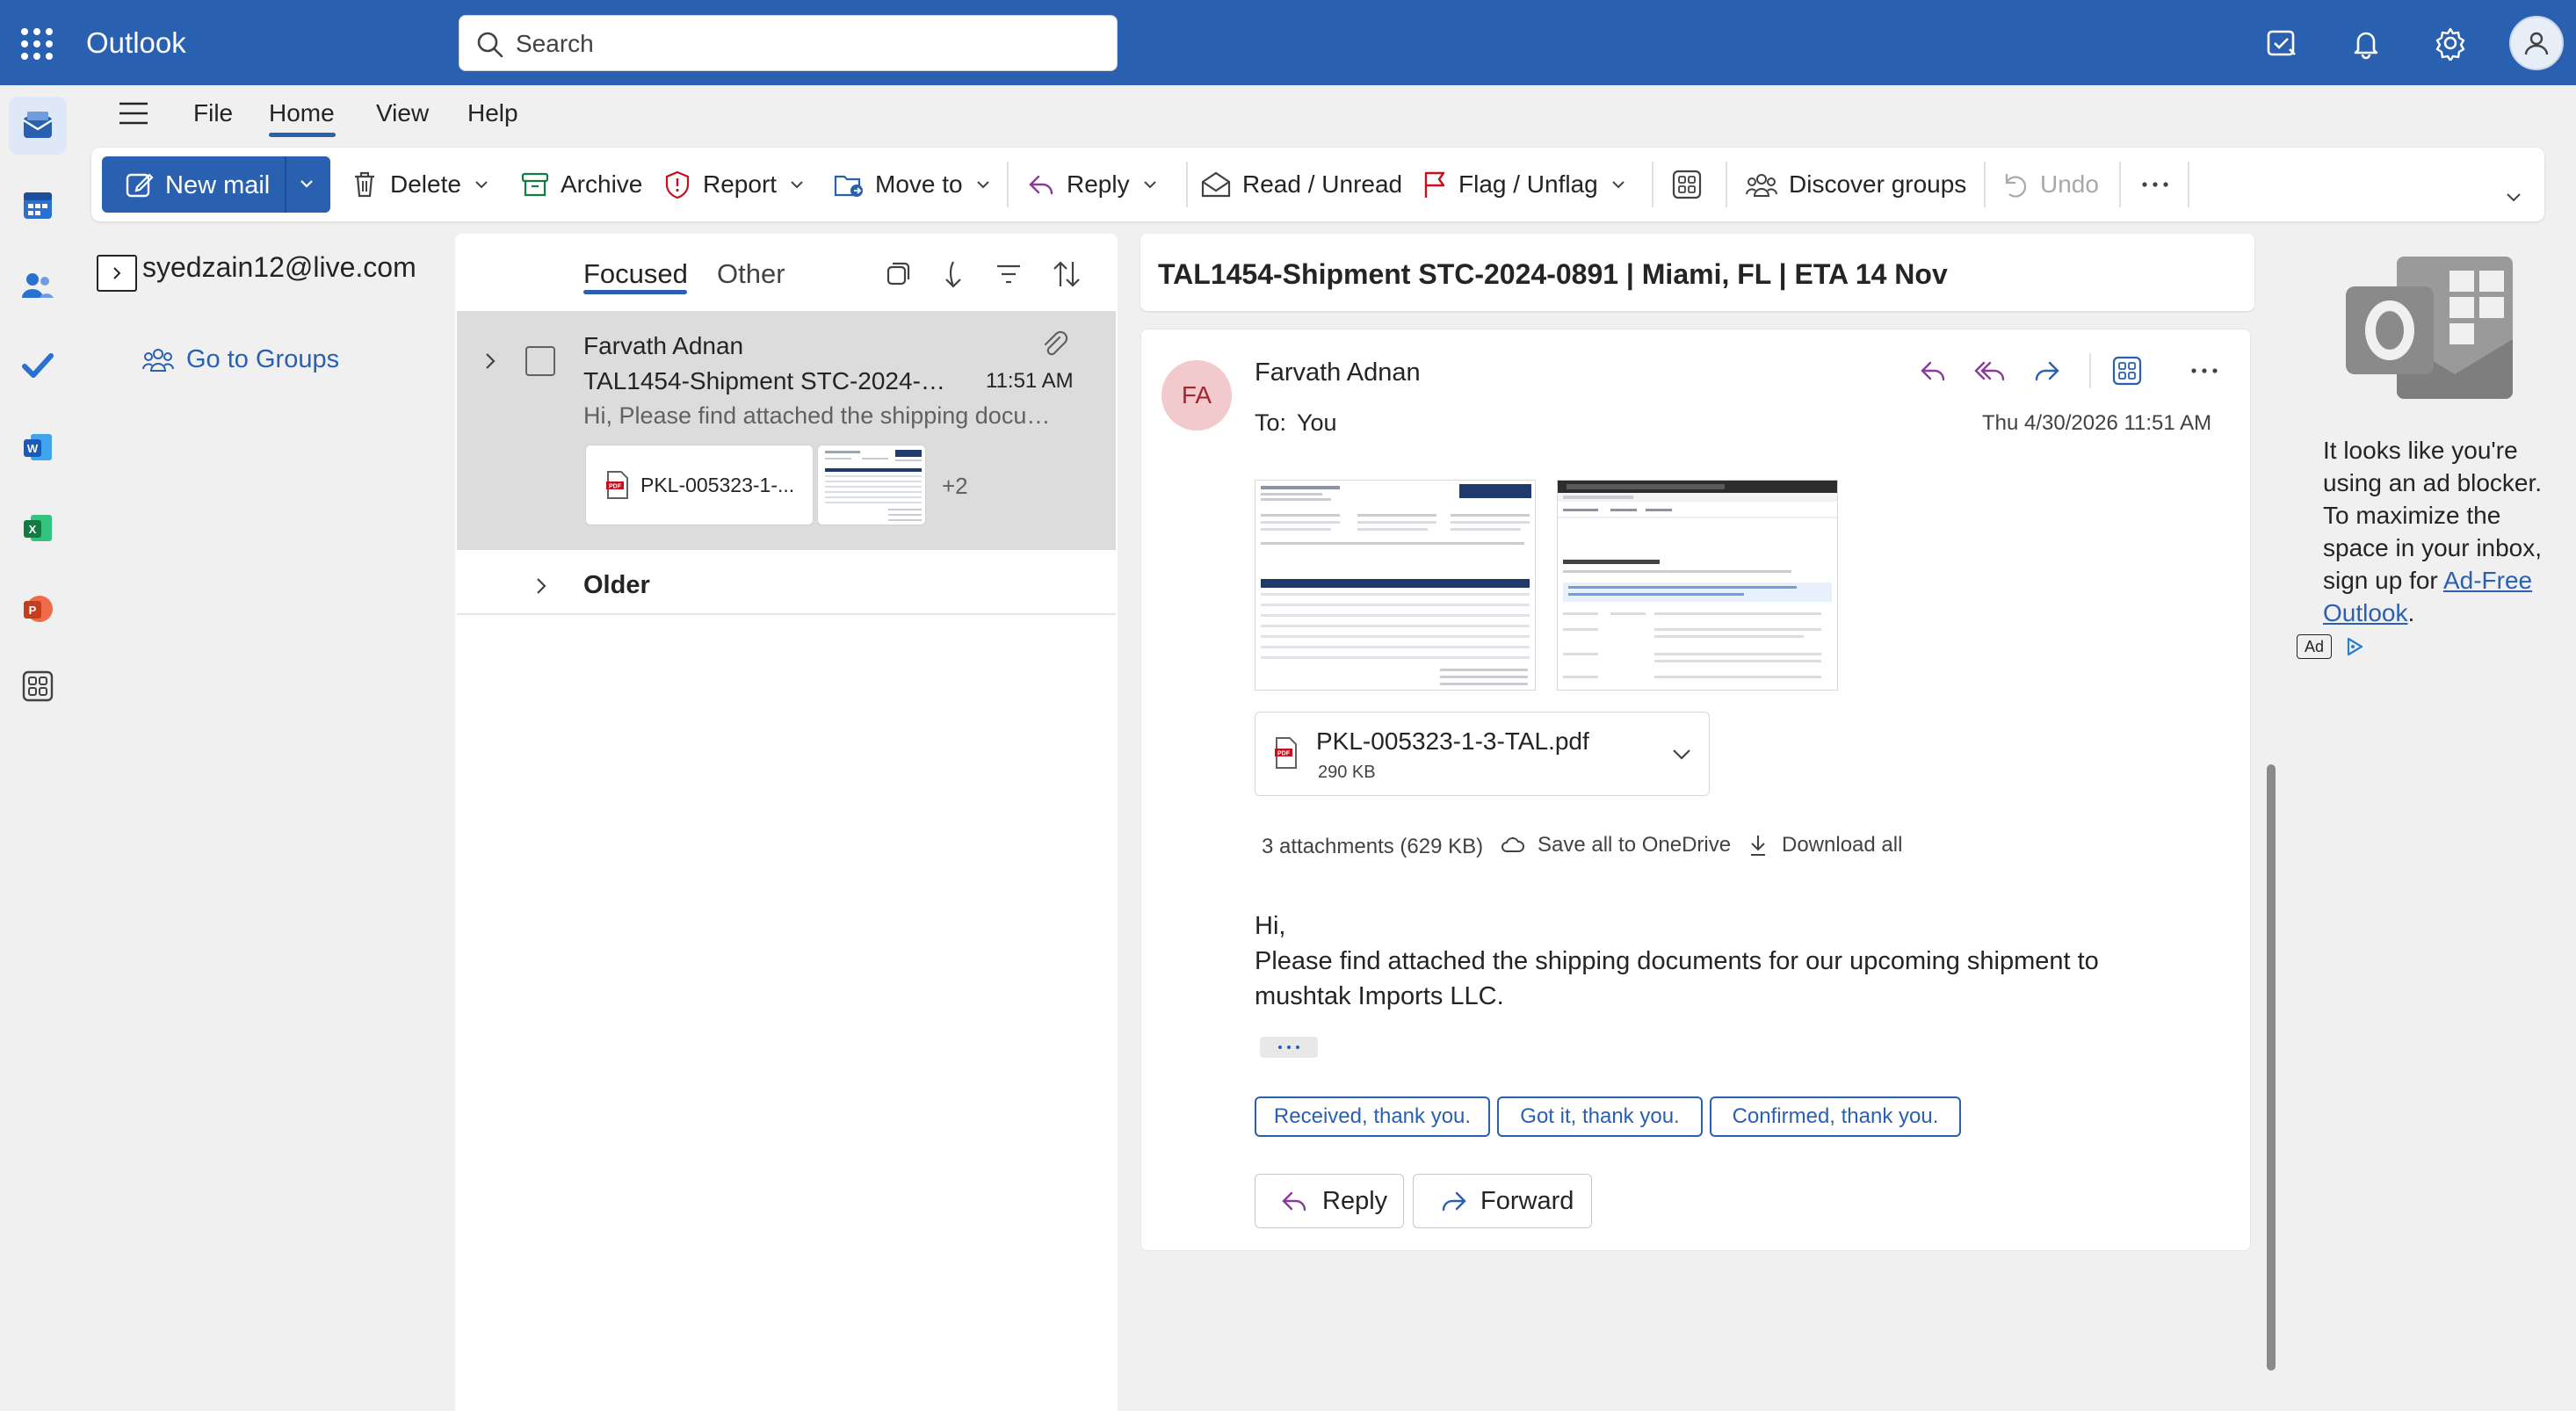 This screenshot has width=2576, height=1411. I want to click on search-box, so click(788, 43).